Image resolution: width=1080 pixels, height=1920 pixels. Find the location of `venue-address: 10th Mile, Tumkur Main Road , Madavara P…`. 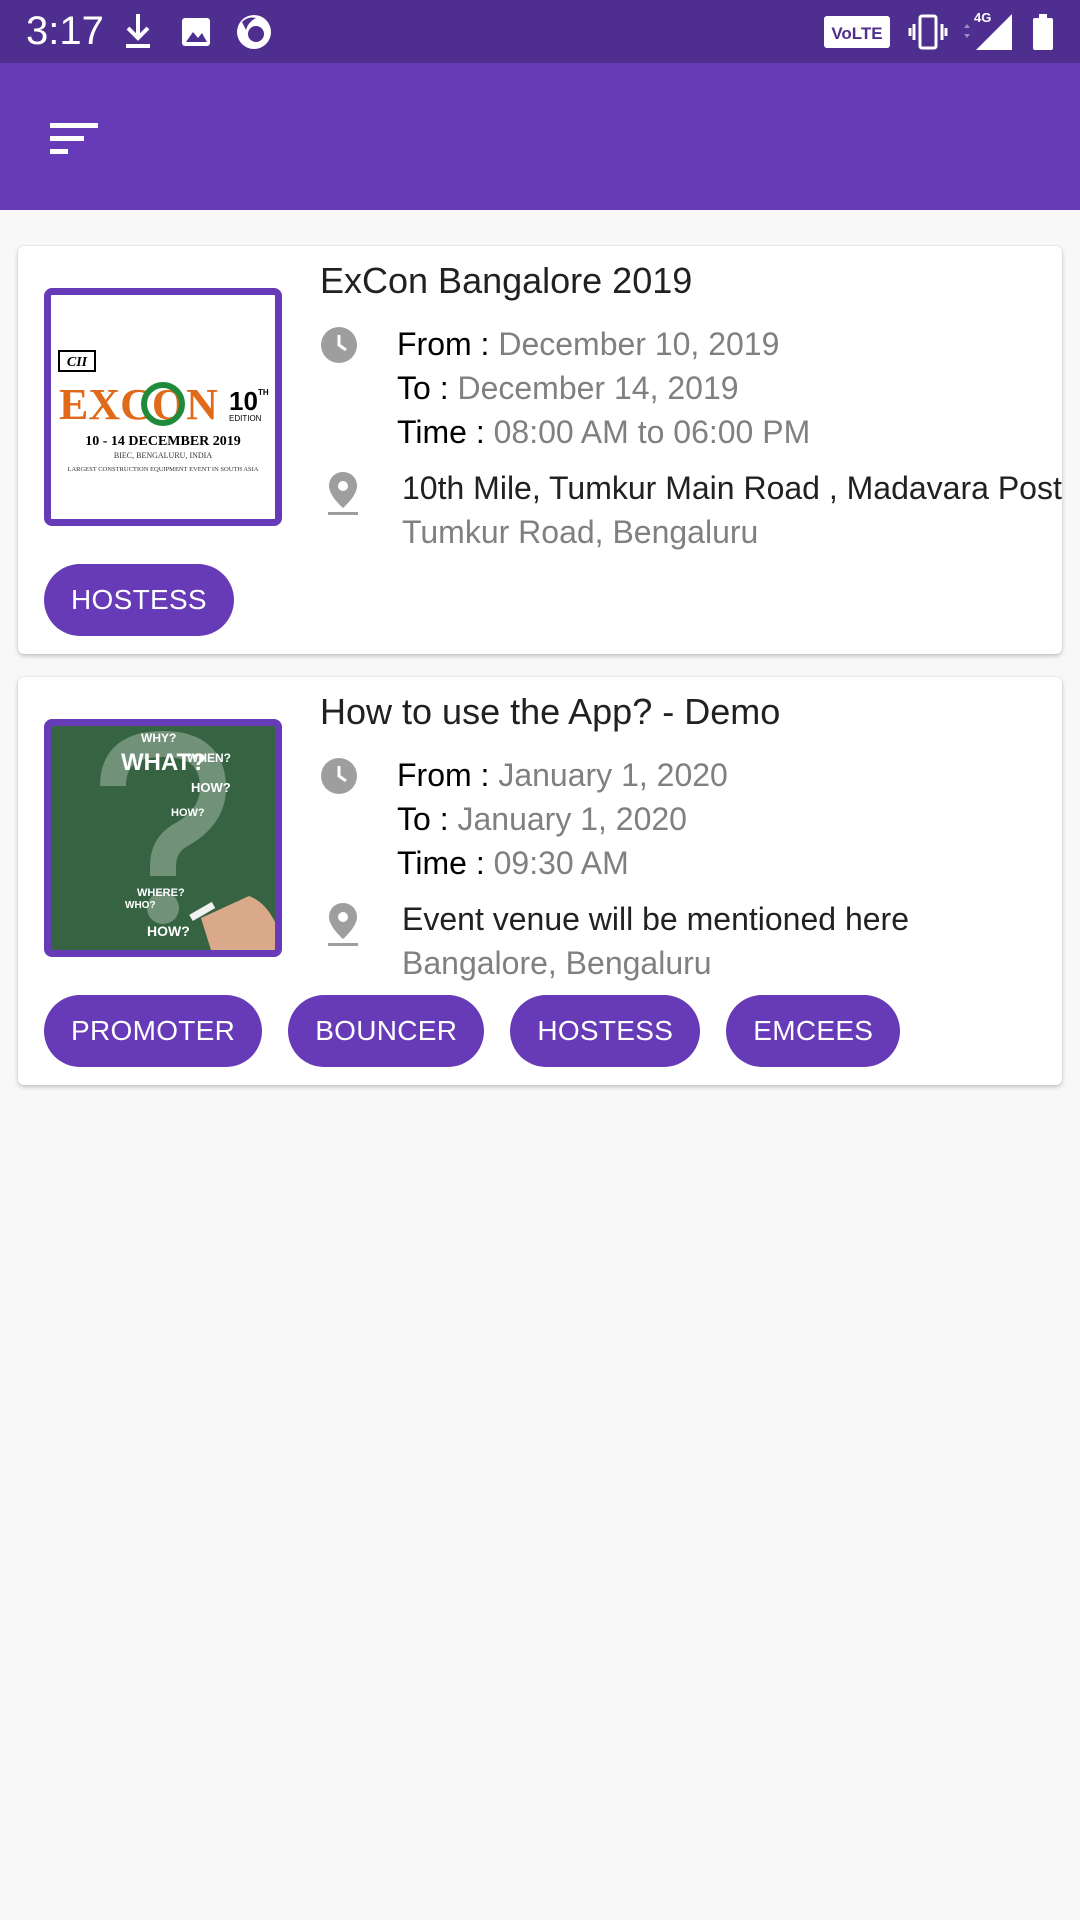

venue-address: 10th Mile, Tumkur Main Road , Madavara P… is located at coordinates (732, 488).